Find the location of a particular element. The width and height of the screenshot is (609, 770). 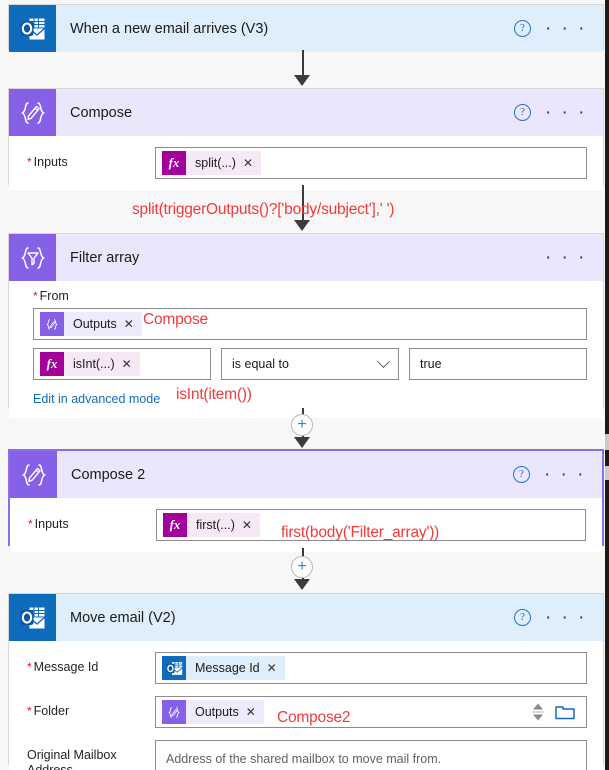

from-field: Outputs ✕ is located at coordinates (310, 324).